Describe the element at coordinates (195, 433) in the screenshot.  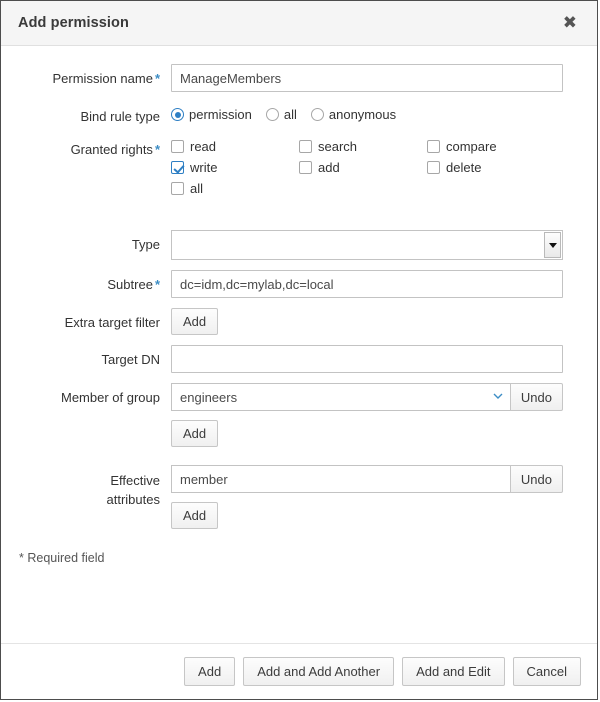
I see `member-of-group-add-button: Add` at that location.